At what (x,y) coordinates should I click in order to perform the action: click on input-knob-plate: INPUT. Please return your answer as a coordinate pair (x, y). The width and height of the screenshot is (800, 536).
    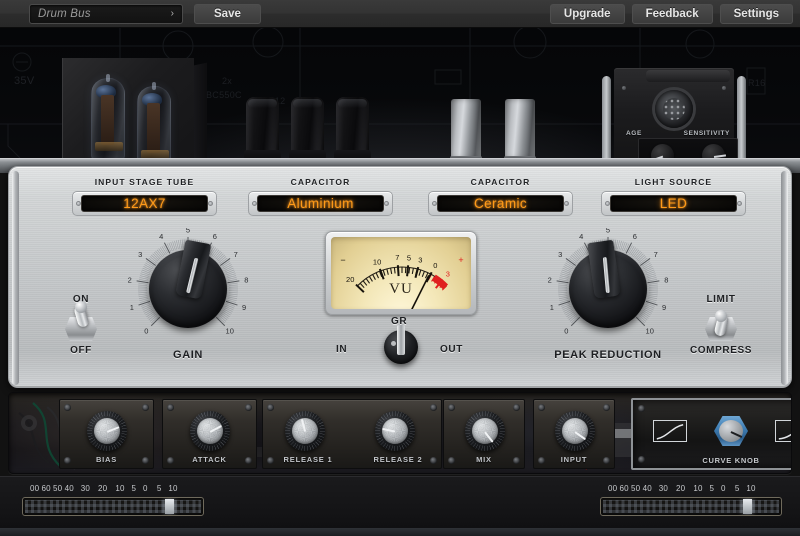
    Looking at the image, I should click on (574, 434).